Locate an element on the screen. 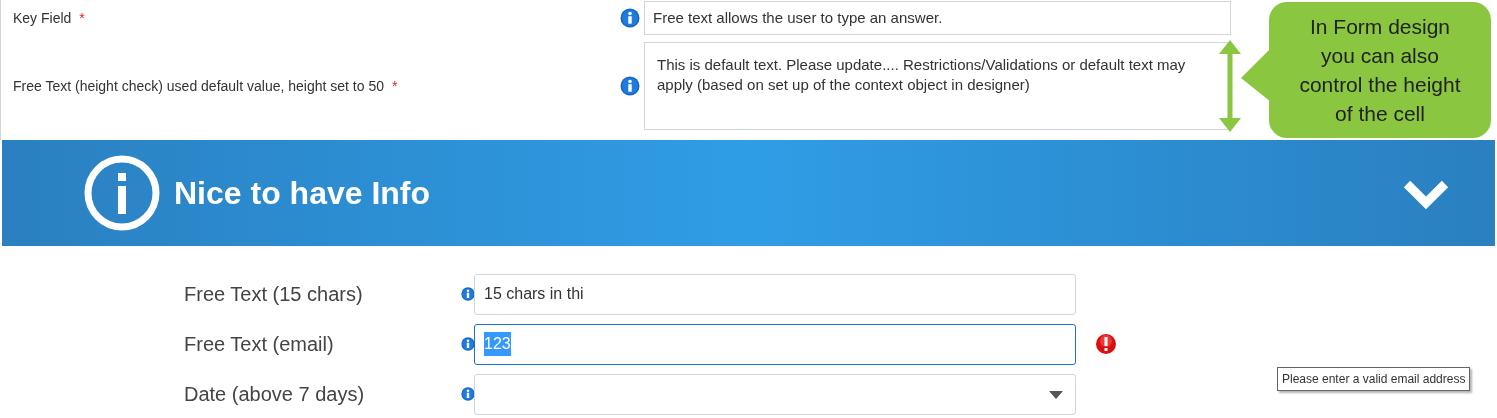 This screenshot has height=418, width=1497. input-field: 15 chars in thi is located at coordinates (775, 294).